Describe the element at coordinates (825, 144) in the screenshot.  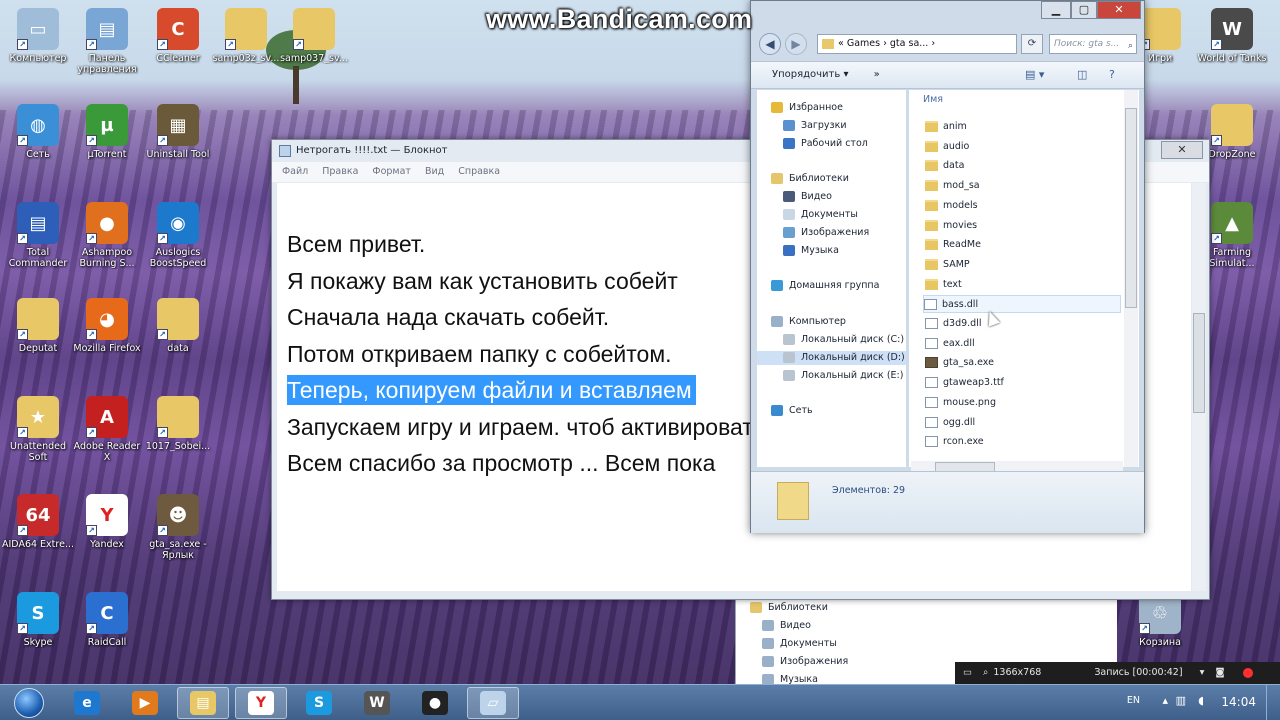
I see `nav-item: Рабочий стол` at that location.